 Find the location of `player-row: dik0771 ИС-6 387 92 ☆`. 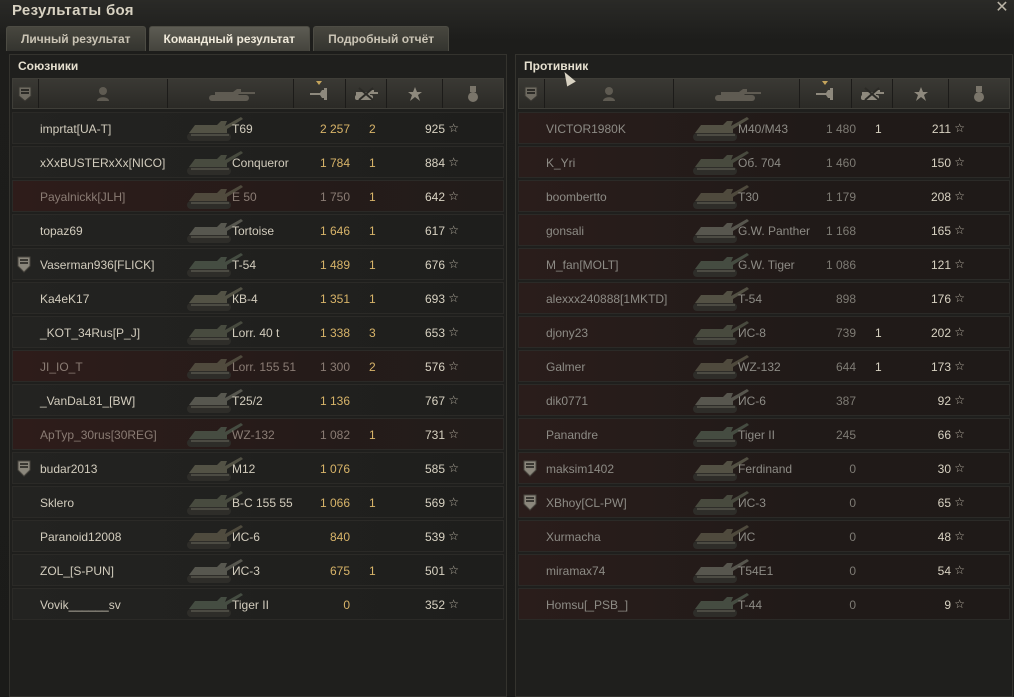

player-row: dik0771 ИС-6 387 92 ☆ is located at coordinates (764, 400).